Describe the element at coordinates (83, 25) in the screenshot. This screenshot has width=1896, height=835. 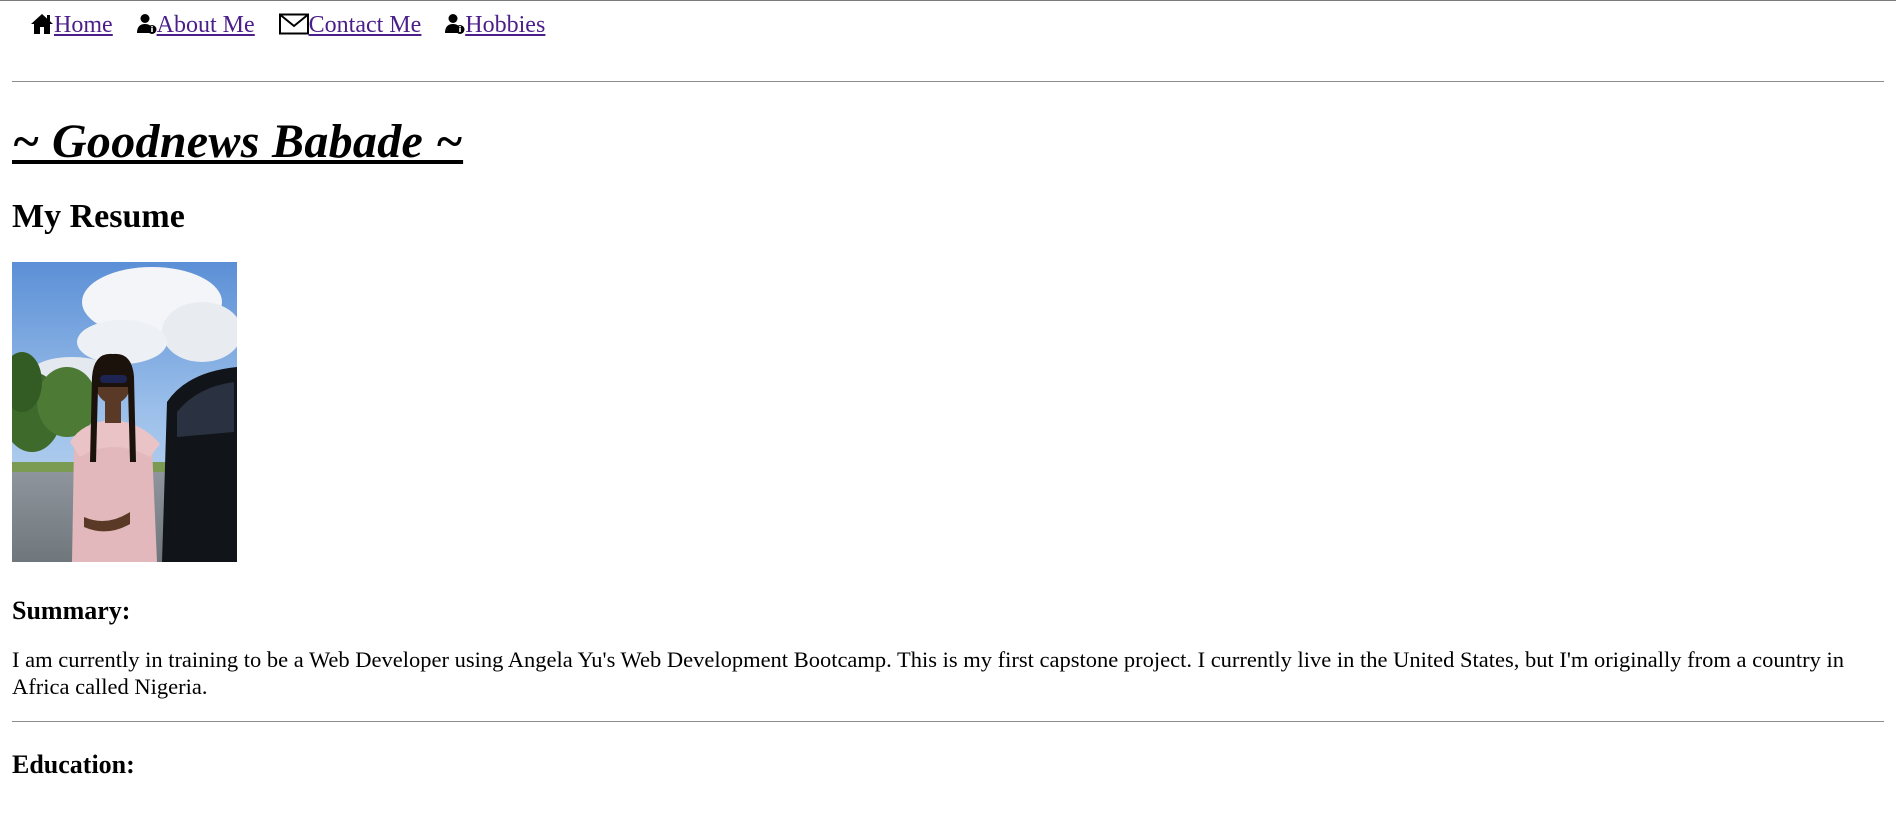
I see `nav-link-home-label: Home` at that location.